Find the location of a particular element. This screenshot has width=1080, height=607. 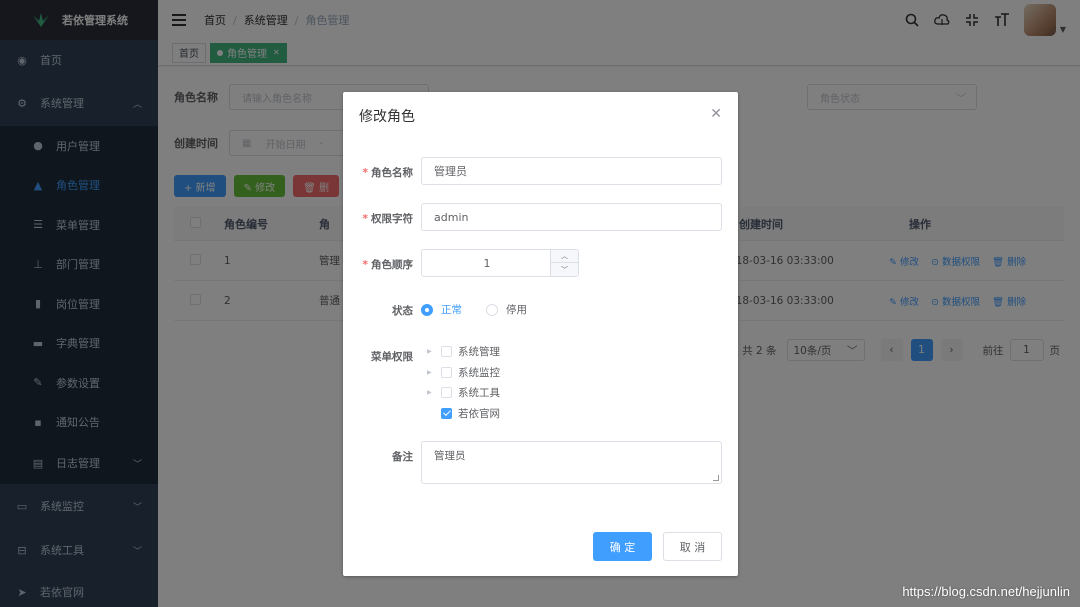

role-sort-label: * 角色顺序 is located at coordinates (388, 265).